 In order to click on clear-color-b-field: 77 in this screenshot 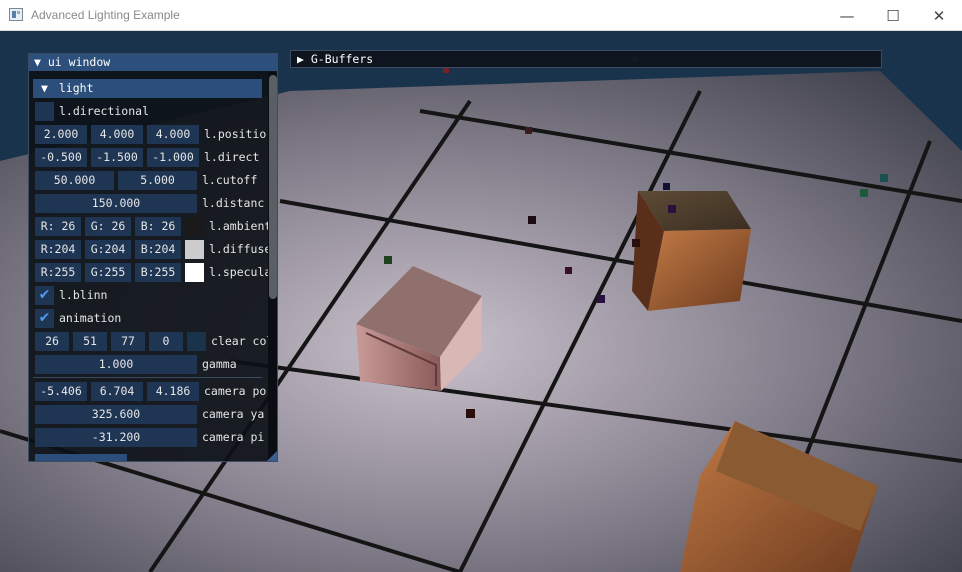, I will do `click(128, 341)`.